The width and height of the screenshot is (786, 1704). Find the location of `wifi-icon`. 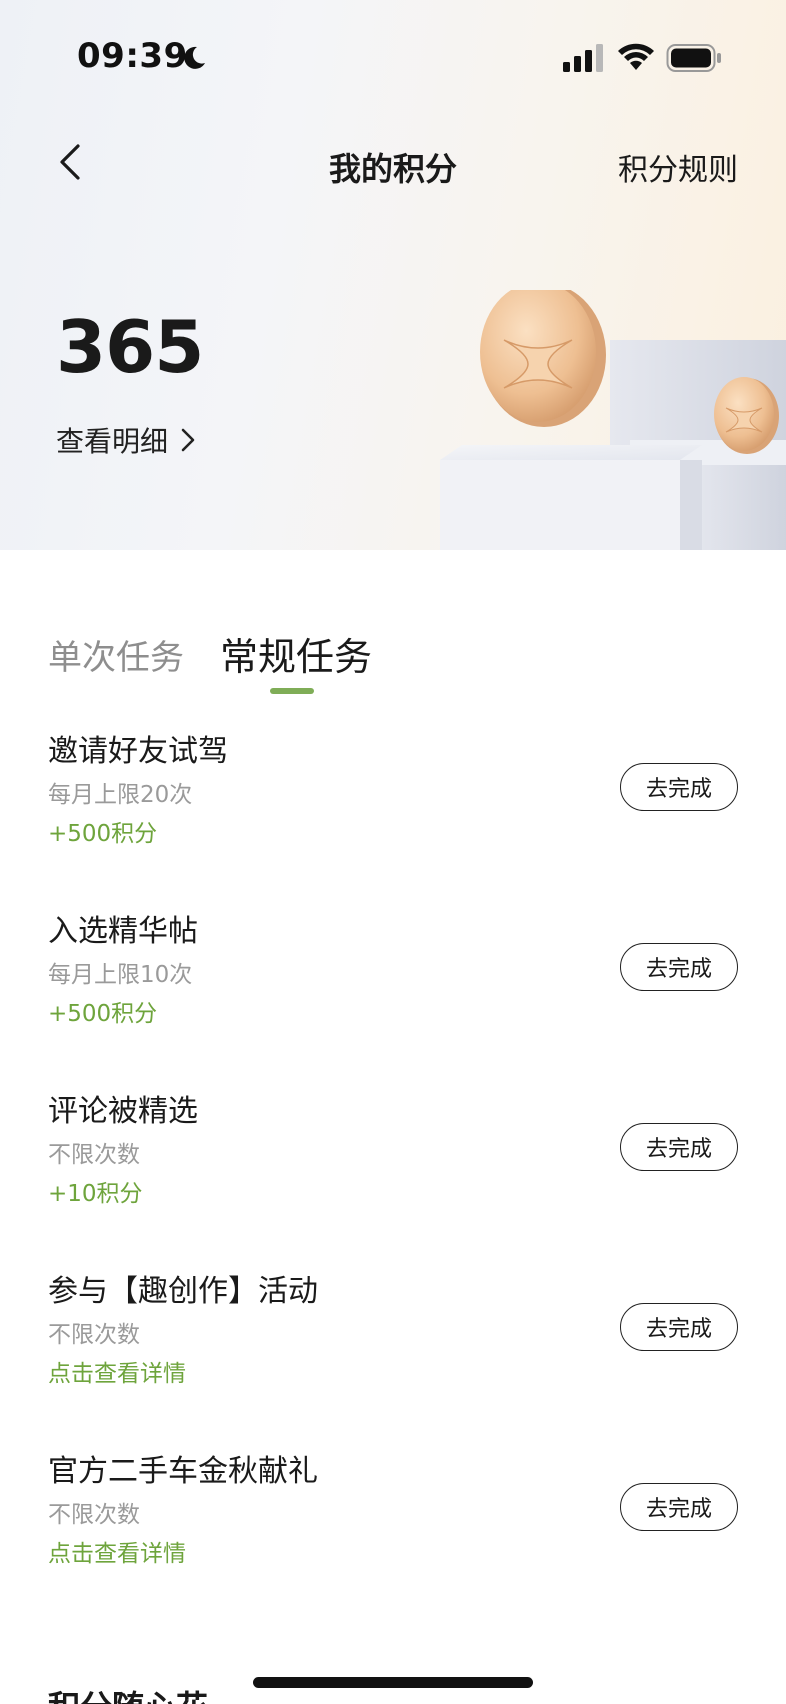

wifi-icon is located at coordinates (636, 56).